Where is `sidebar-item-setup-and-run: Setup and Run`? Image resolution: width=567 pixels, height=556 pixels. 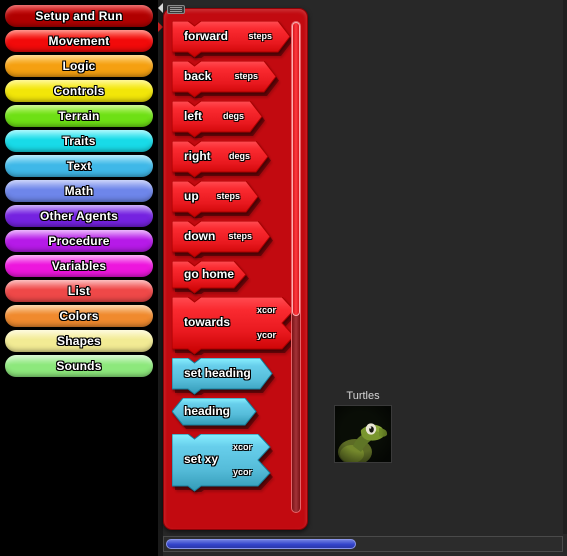 sidebar-item-setup-and-run: Setup and Run is located at coordinates (79, 16).